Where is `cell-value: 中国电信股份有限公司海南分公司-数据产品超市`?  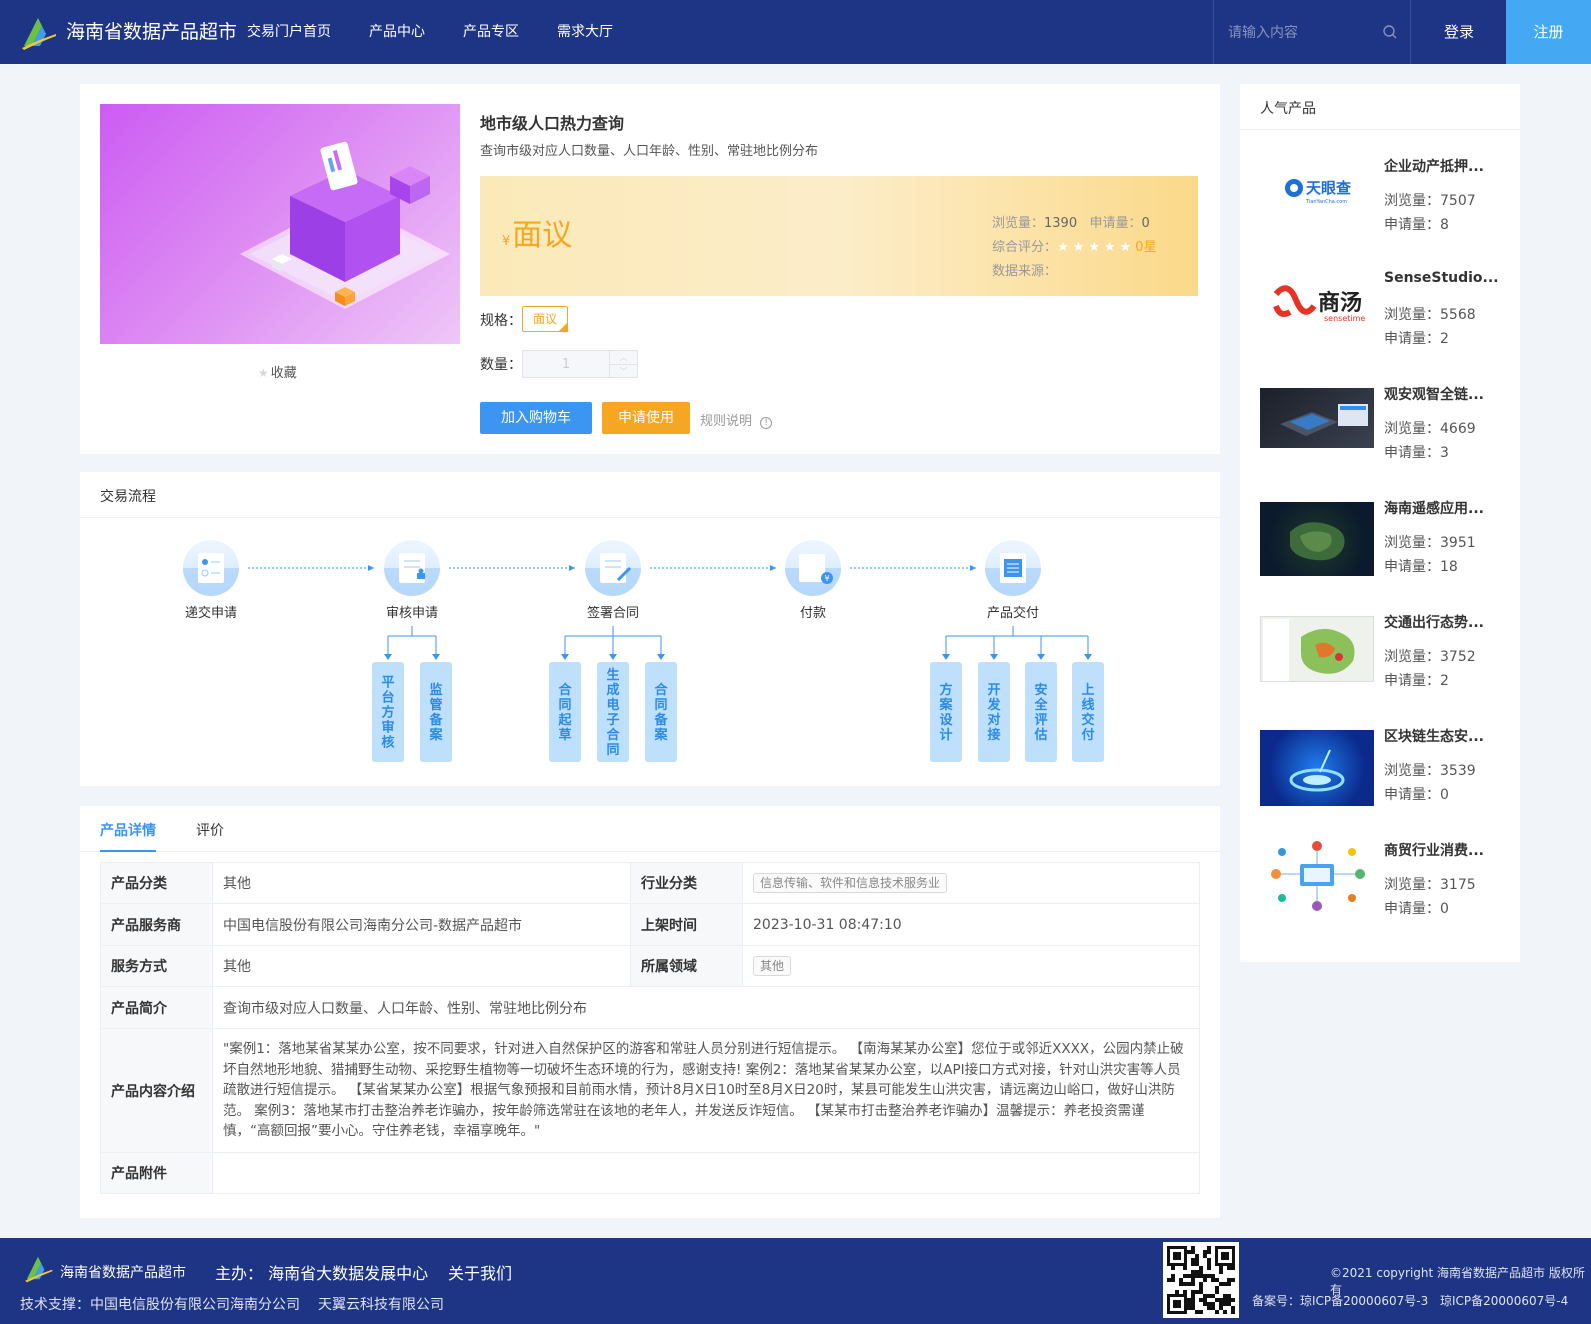 cell-value: 中国电信股份有限公司海南分公司-数据产品超市 is located at coordinates (421, 924).